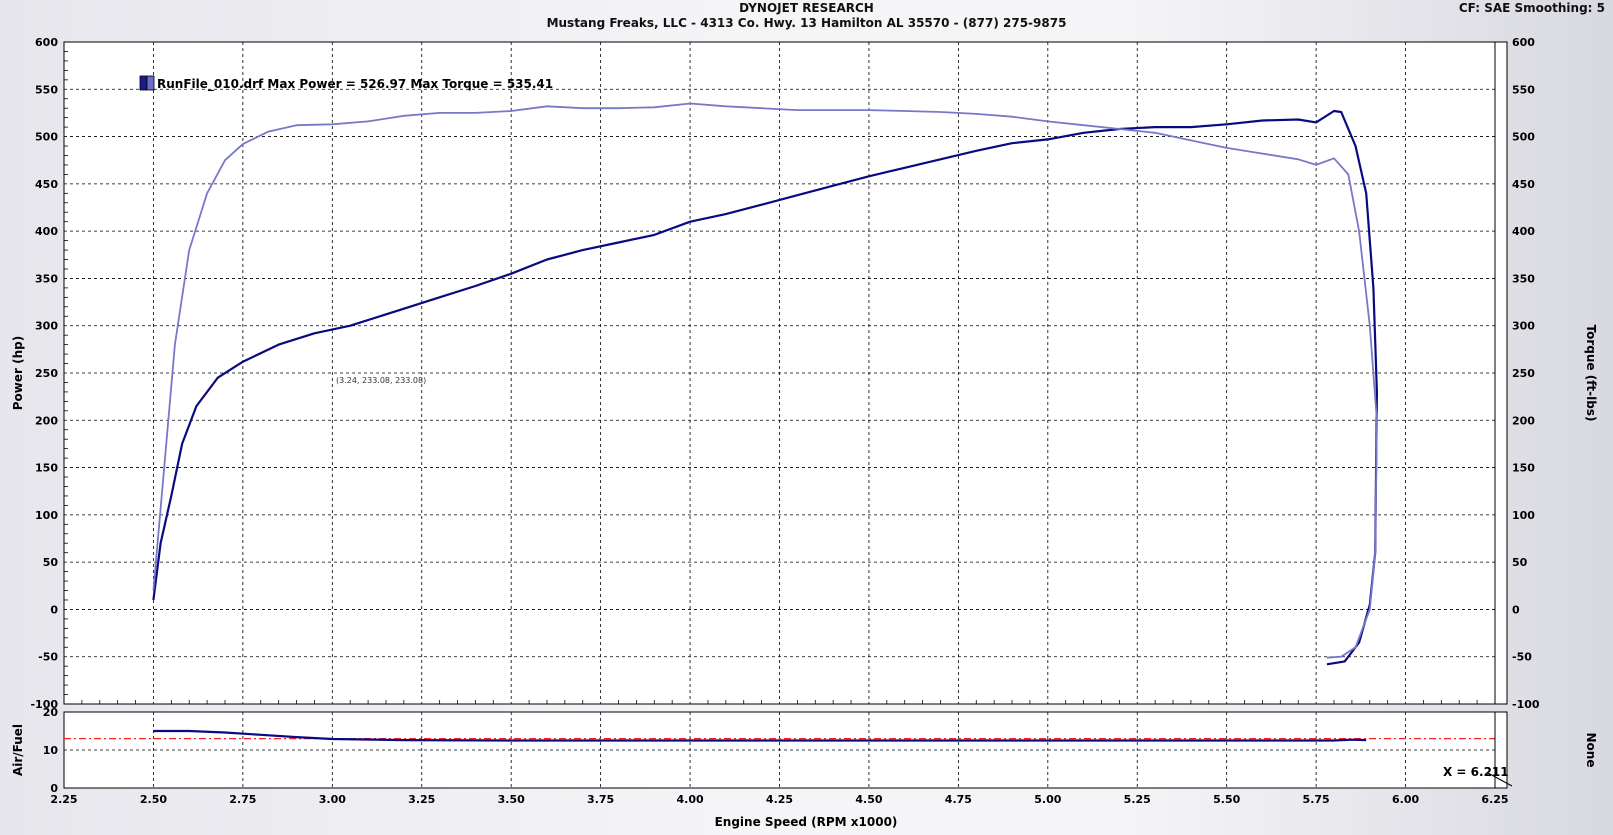 This screenshot has width=1613, height=835. Describe the element at coordinates (46, 231) in the screenshot. I see `y-tick-label: 400` at that location.